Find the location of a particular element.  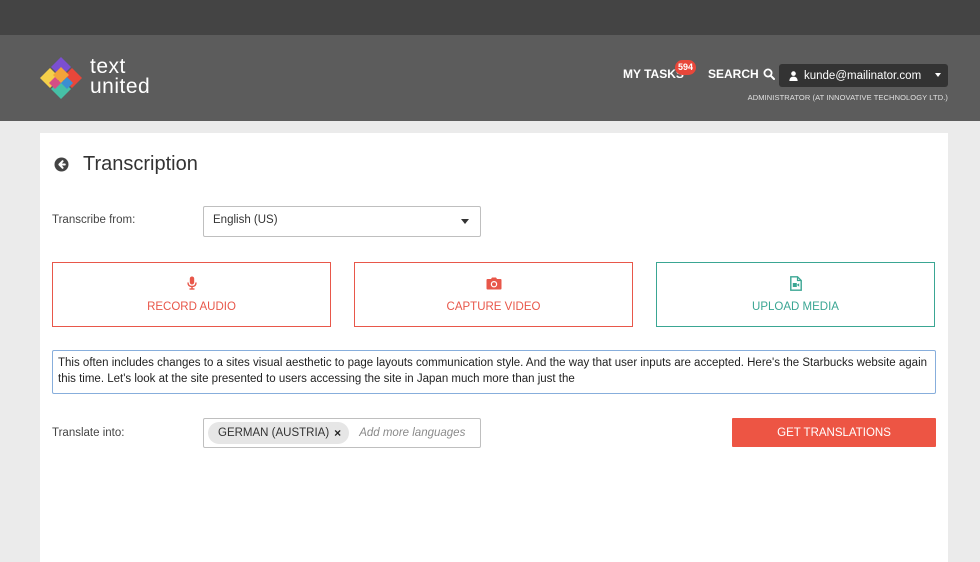

logo: text united is located at coordinates (98, 78).